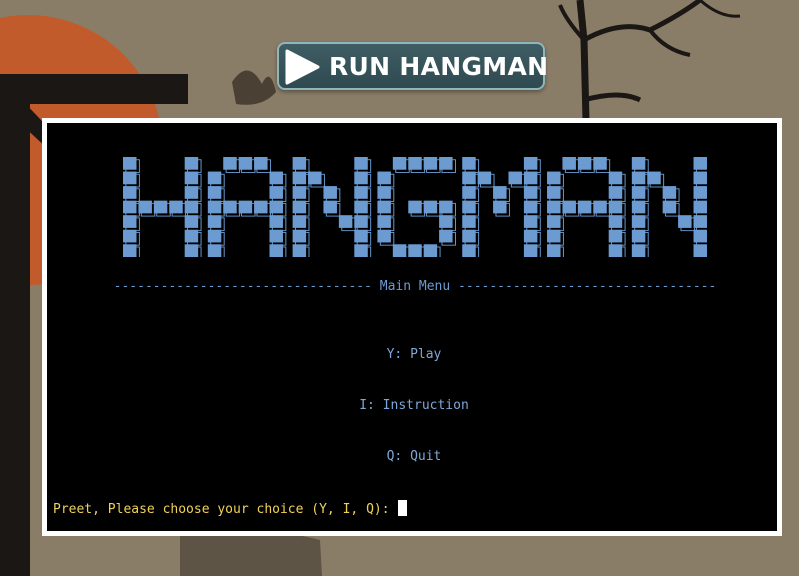  What do you see at coordinates (302, 67) in the screenshot?
I see `play-icon` at bounding box center [302, 67].